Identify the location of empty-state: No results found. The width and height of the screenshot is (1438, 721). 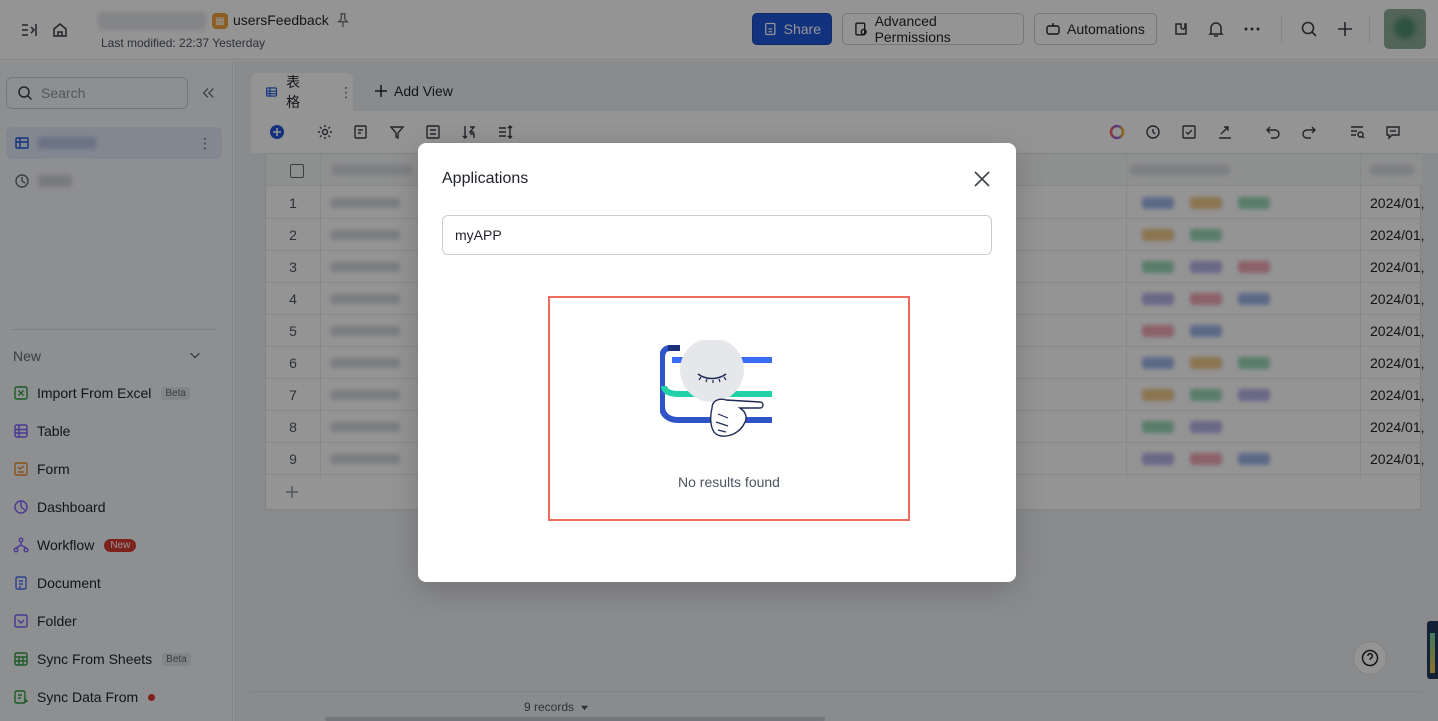
(729, 408).